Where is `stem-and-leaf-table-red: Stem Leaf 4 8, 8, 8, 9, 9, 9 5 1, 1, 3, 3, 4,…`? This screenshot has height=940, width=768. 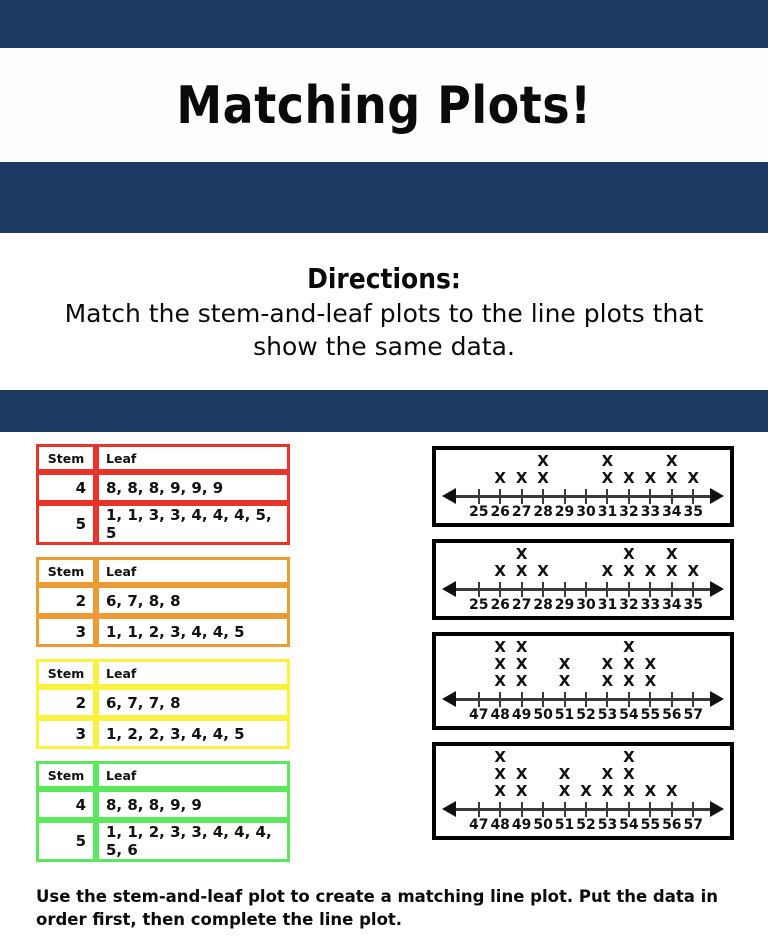 stem-and-leaf-table-red: Stem Leaf 4 8, 8, 8, 9, 9, 9 5 1, 1, 3, 3, 4,… is located at coordinates (163, 494).